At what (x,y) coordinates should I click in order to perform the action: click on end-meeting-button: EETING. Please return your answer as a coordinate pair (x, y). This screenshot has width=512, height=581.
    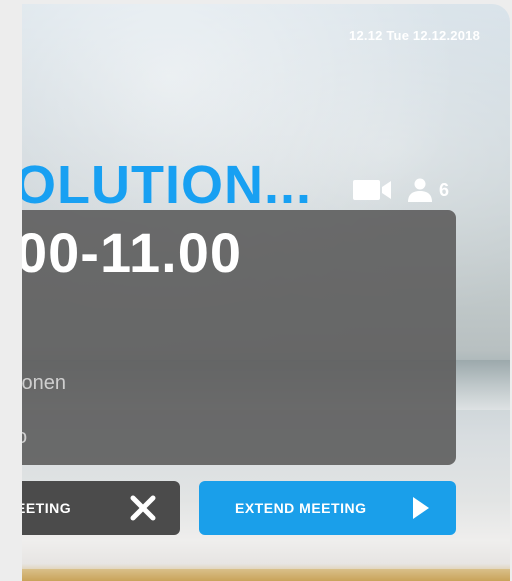
    Looking at the image, I should click on (101, 508).